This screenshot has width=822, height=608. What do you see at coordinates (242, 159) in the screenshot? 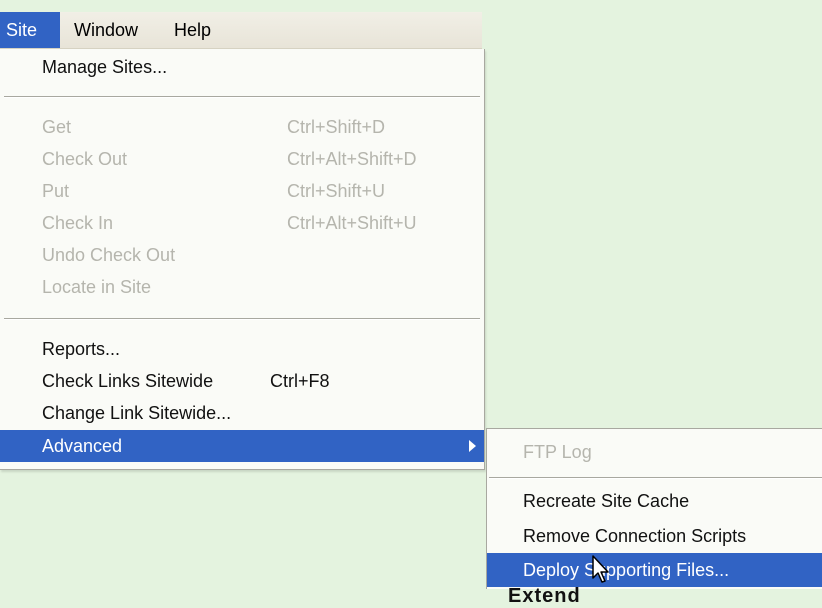
I see `menu-item-check-out: Check Out Ctrl+Alt+Shift+D` at bounding box center [242, 159].